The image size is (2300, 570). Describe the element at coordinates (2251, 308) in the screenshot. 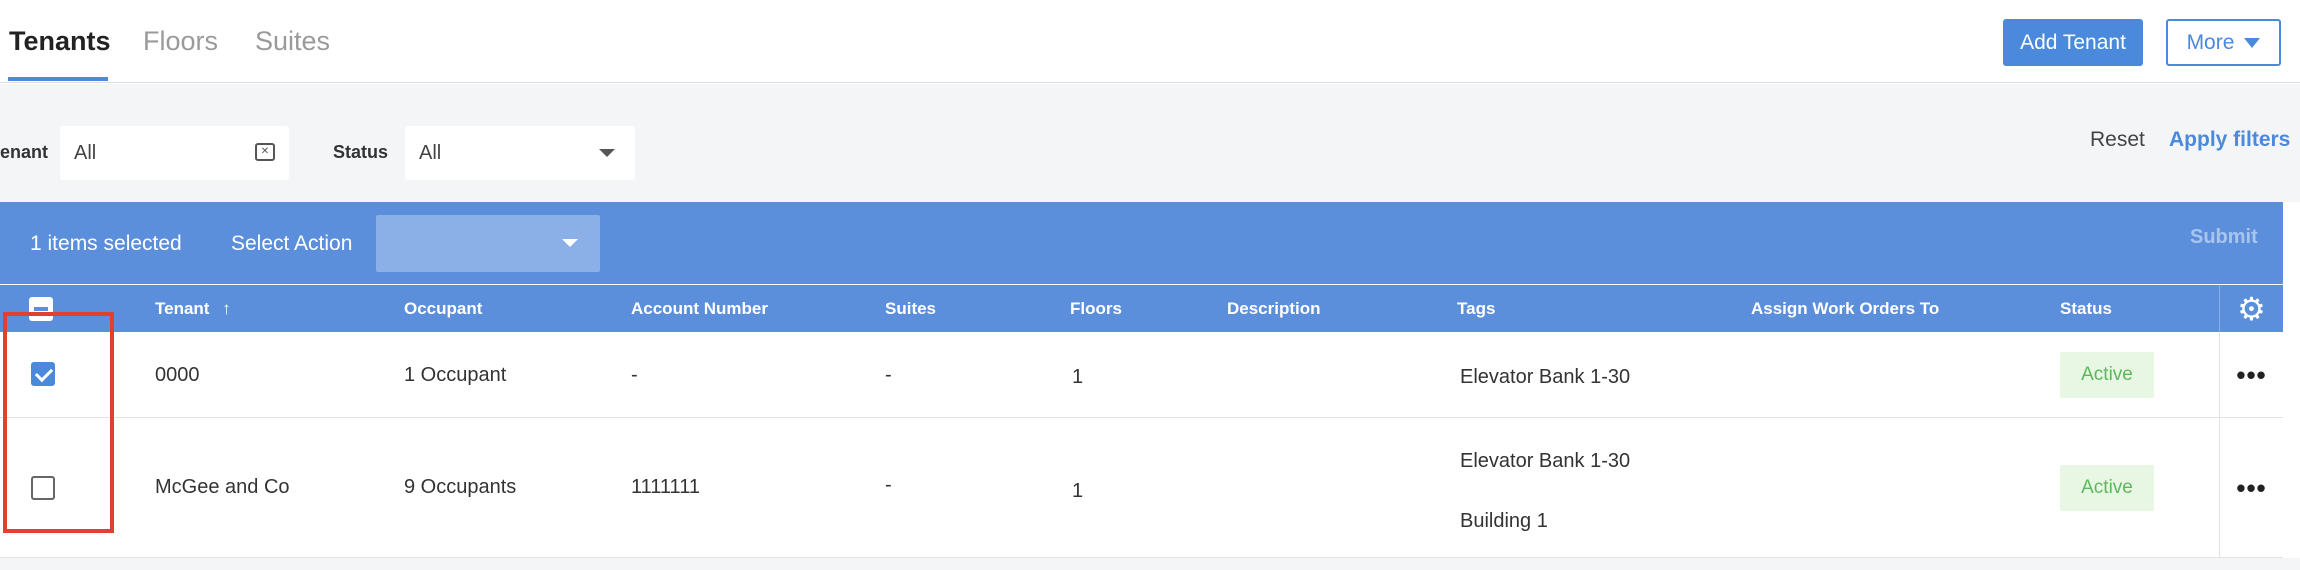

I see `gear-icon: ⚙` at that location.